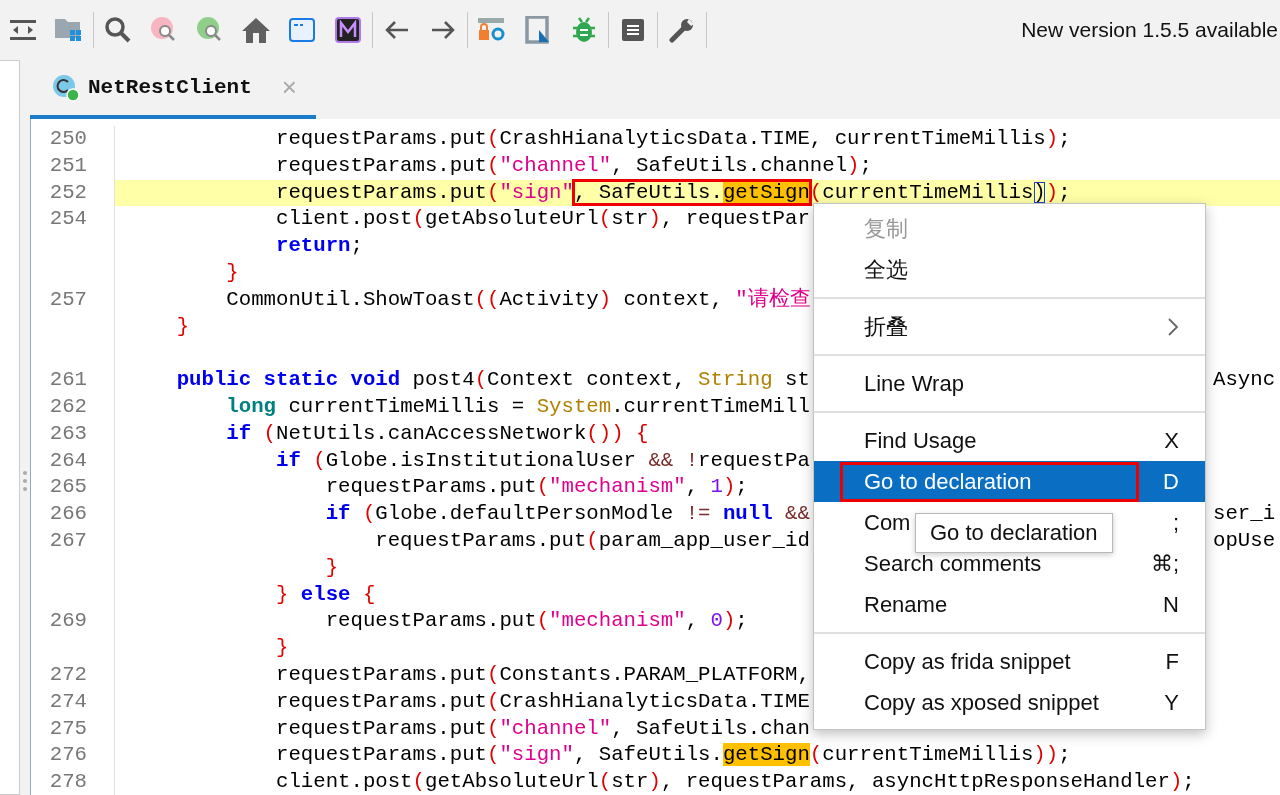  I want to click on line-number: 254, so click(73, 220).